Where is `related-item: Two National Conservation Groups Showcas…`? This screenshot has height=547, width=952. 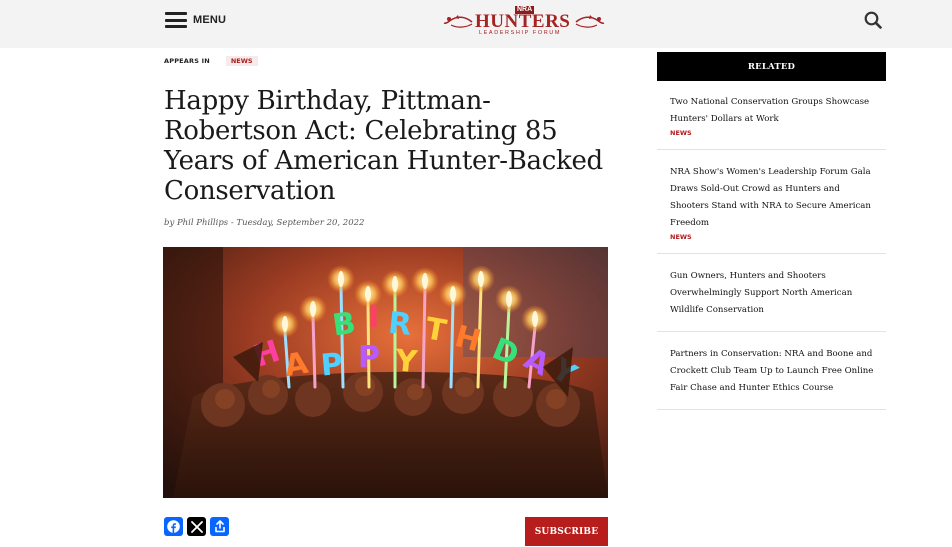
related-item: Two National Conservation Groups Showcas… is located at coordinates (771, 115).